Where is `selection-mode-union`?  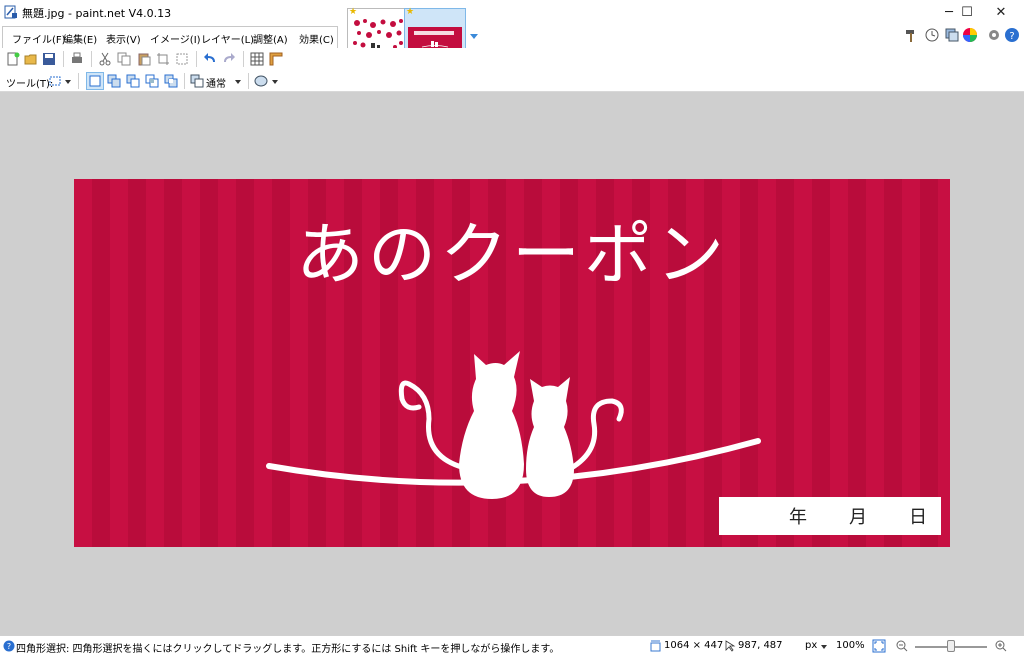 selection-mode-union is located at coordinates (114, 81).